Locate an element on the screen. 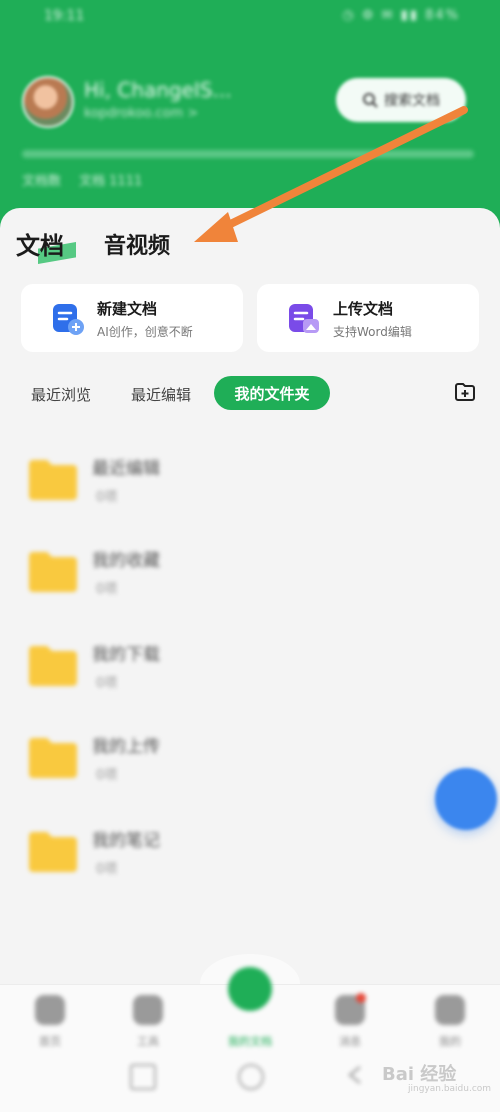  home-icon is located at coordinates (50, 1010).